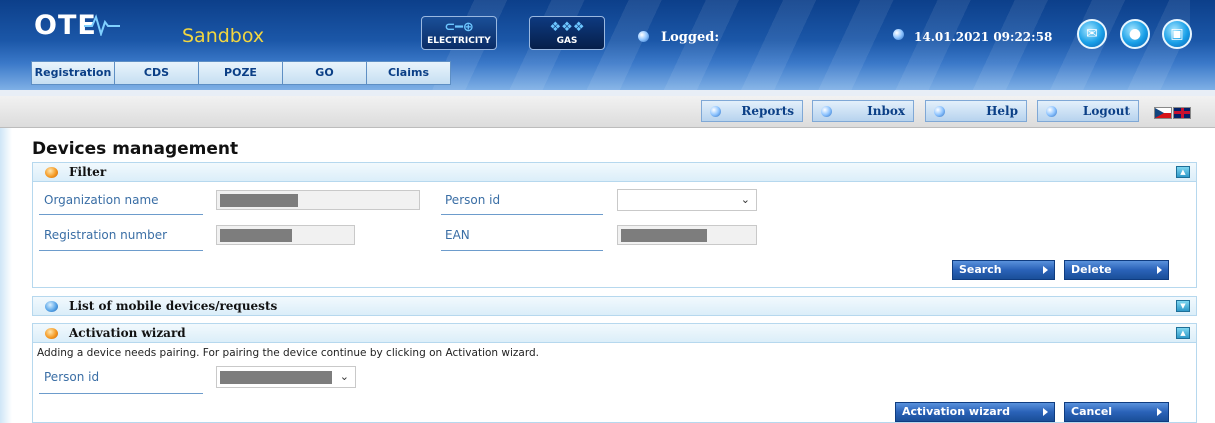 This screenshot has height=423, width=1215. I want to click on inbox-label: Inbox, so click(886, 111).